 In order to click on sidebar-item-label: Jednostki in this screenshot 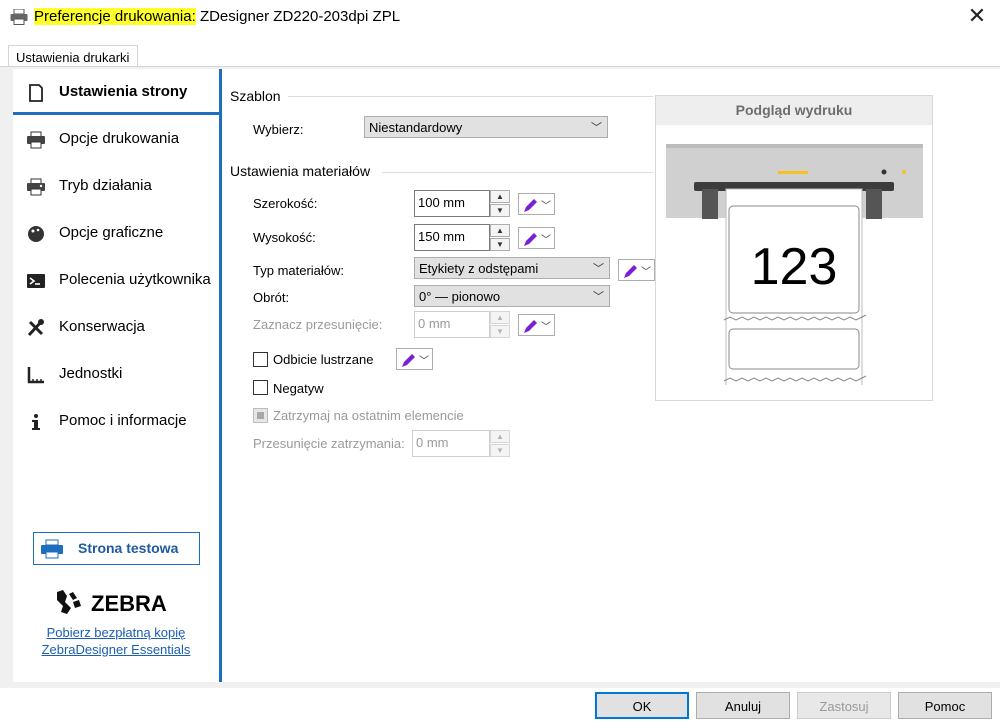, I will do `click(91, 373)`.